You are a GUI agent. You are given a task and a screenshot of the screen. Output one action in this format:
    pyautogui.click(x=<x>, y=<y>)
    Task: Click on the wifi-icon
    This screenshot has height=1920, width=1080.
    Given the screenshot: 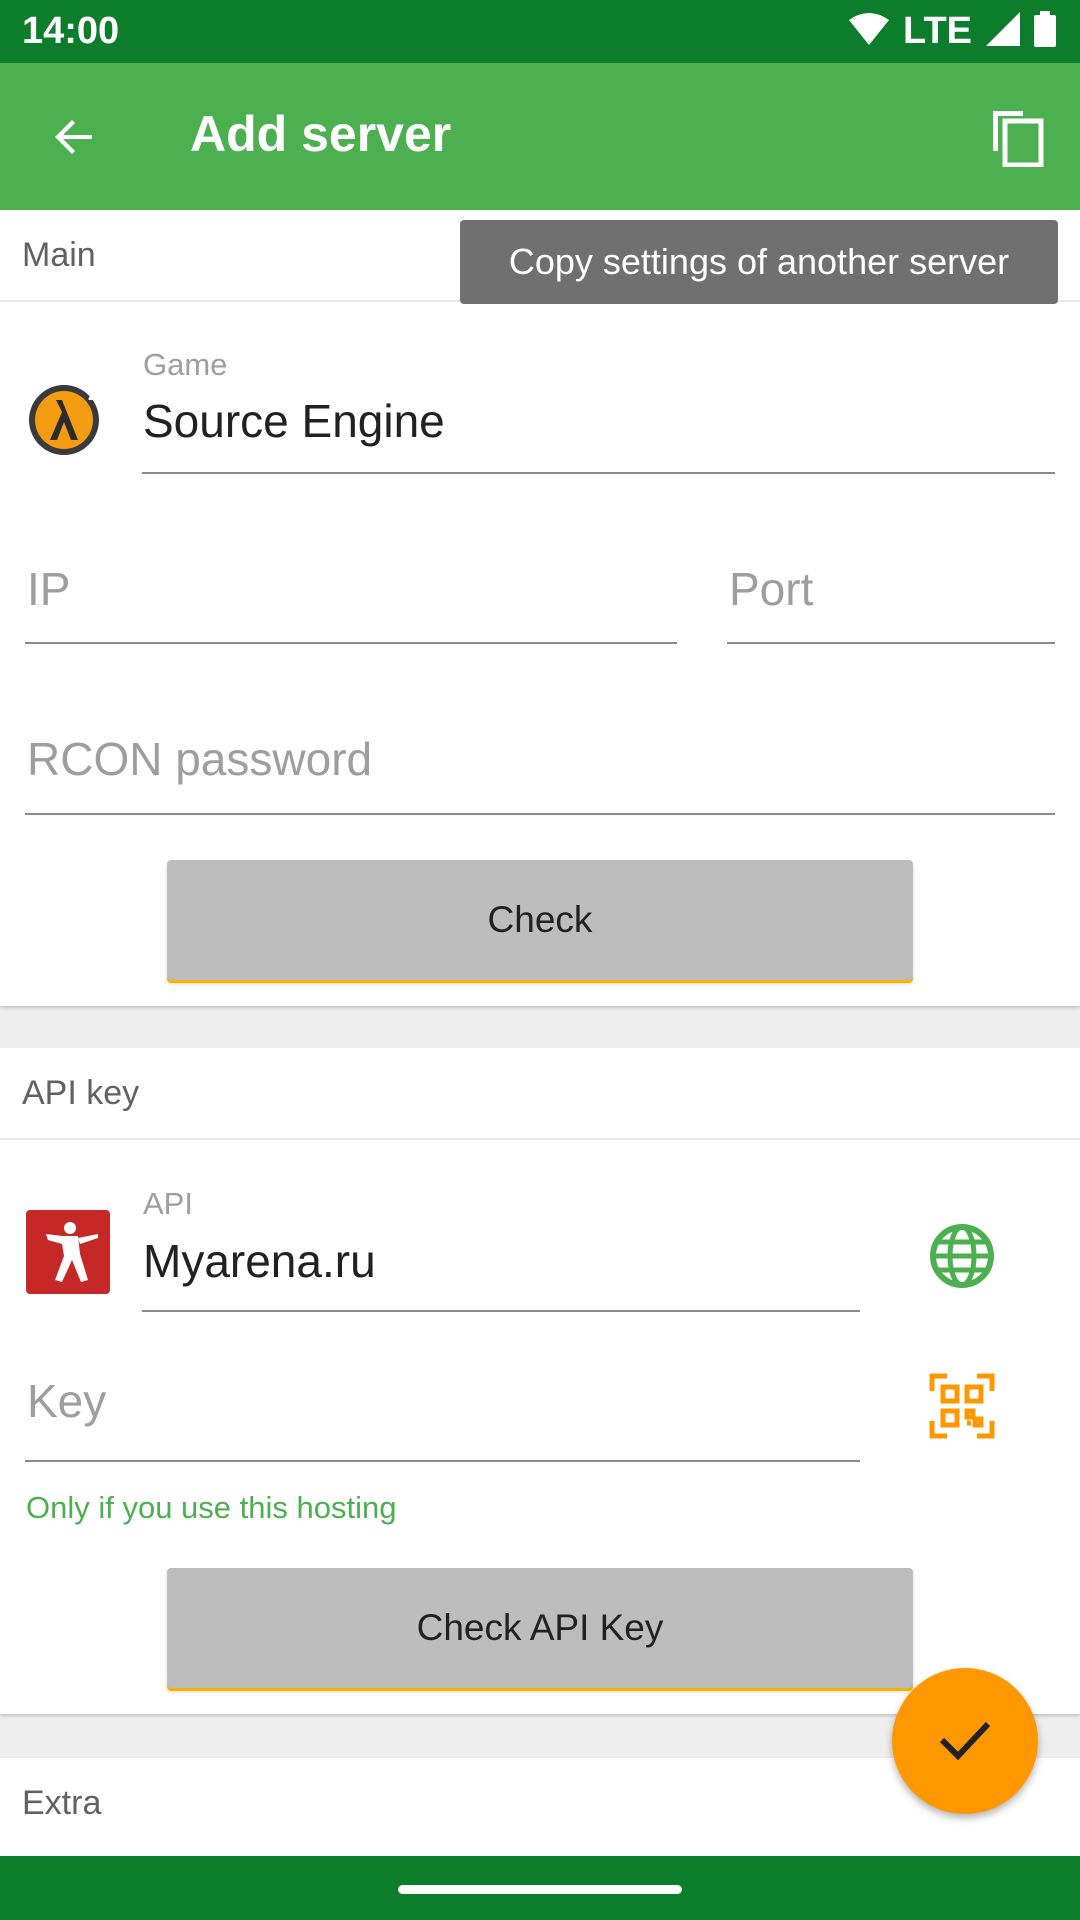 What is the action you would take?
    pyautogui.click(x=869, y=31)
    